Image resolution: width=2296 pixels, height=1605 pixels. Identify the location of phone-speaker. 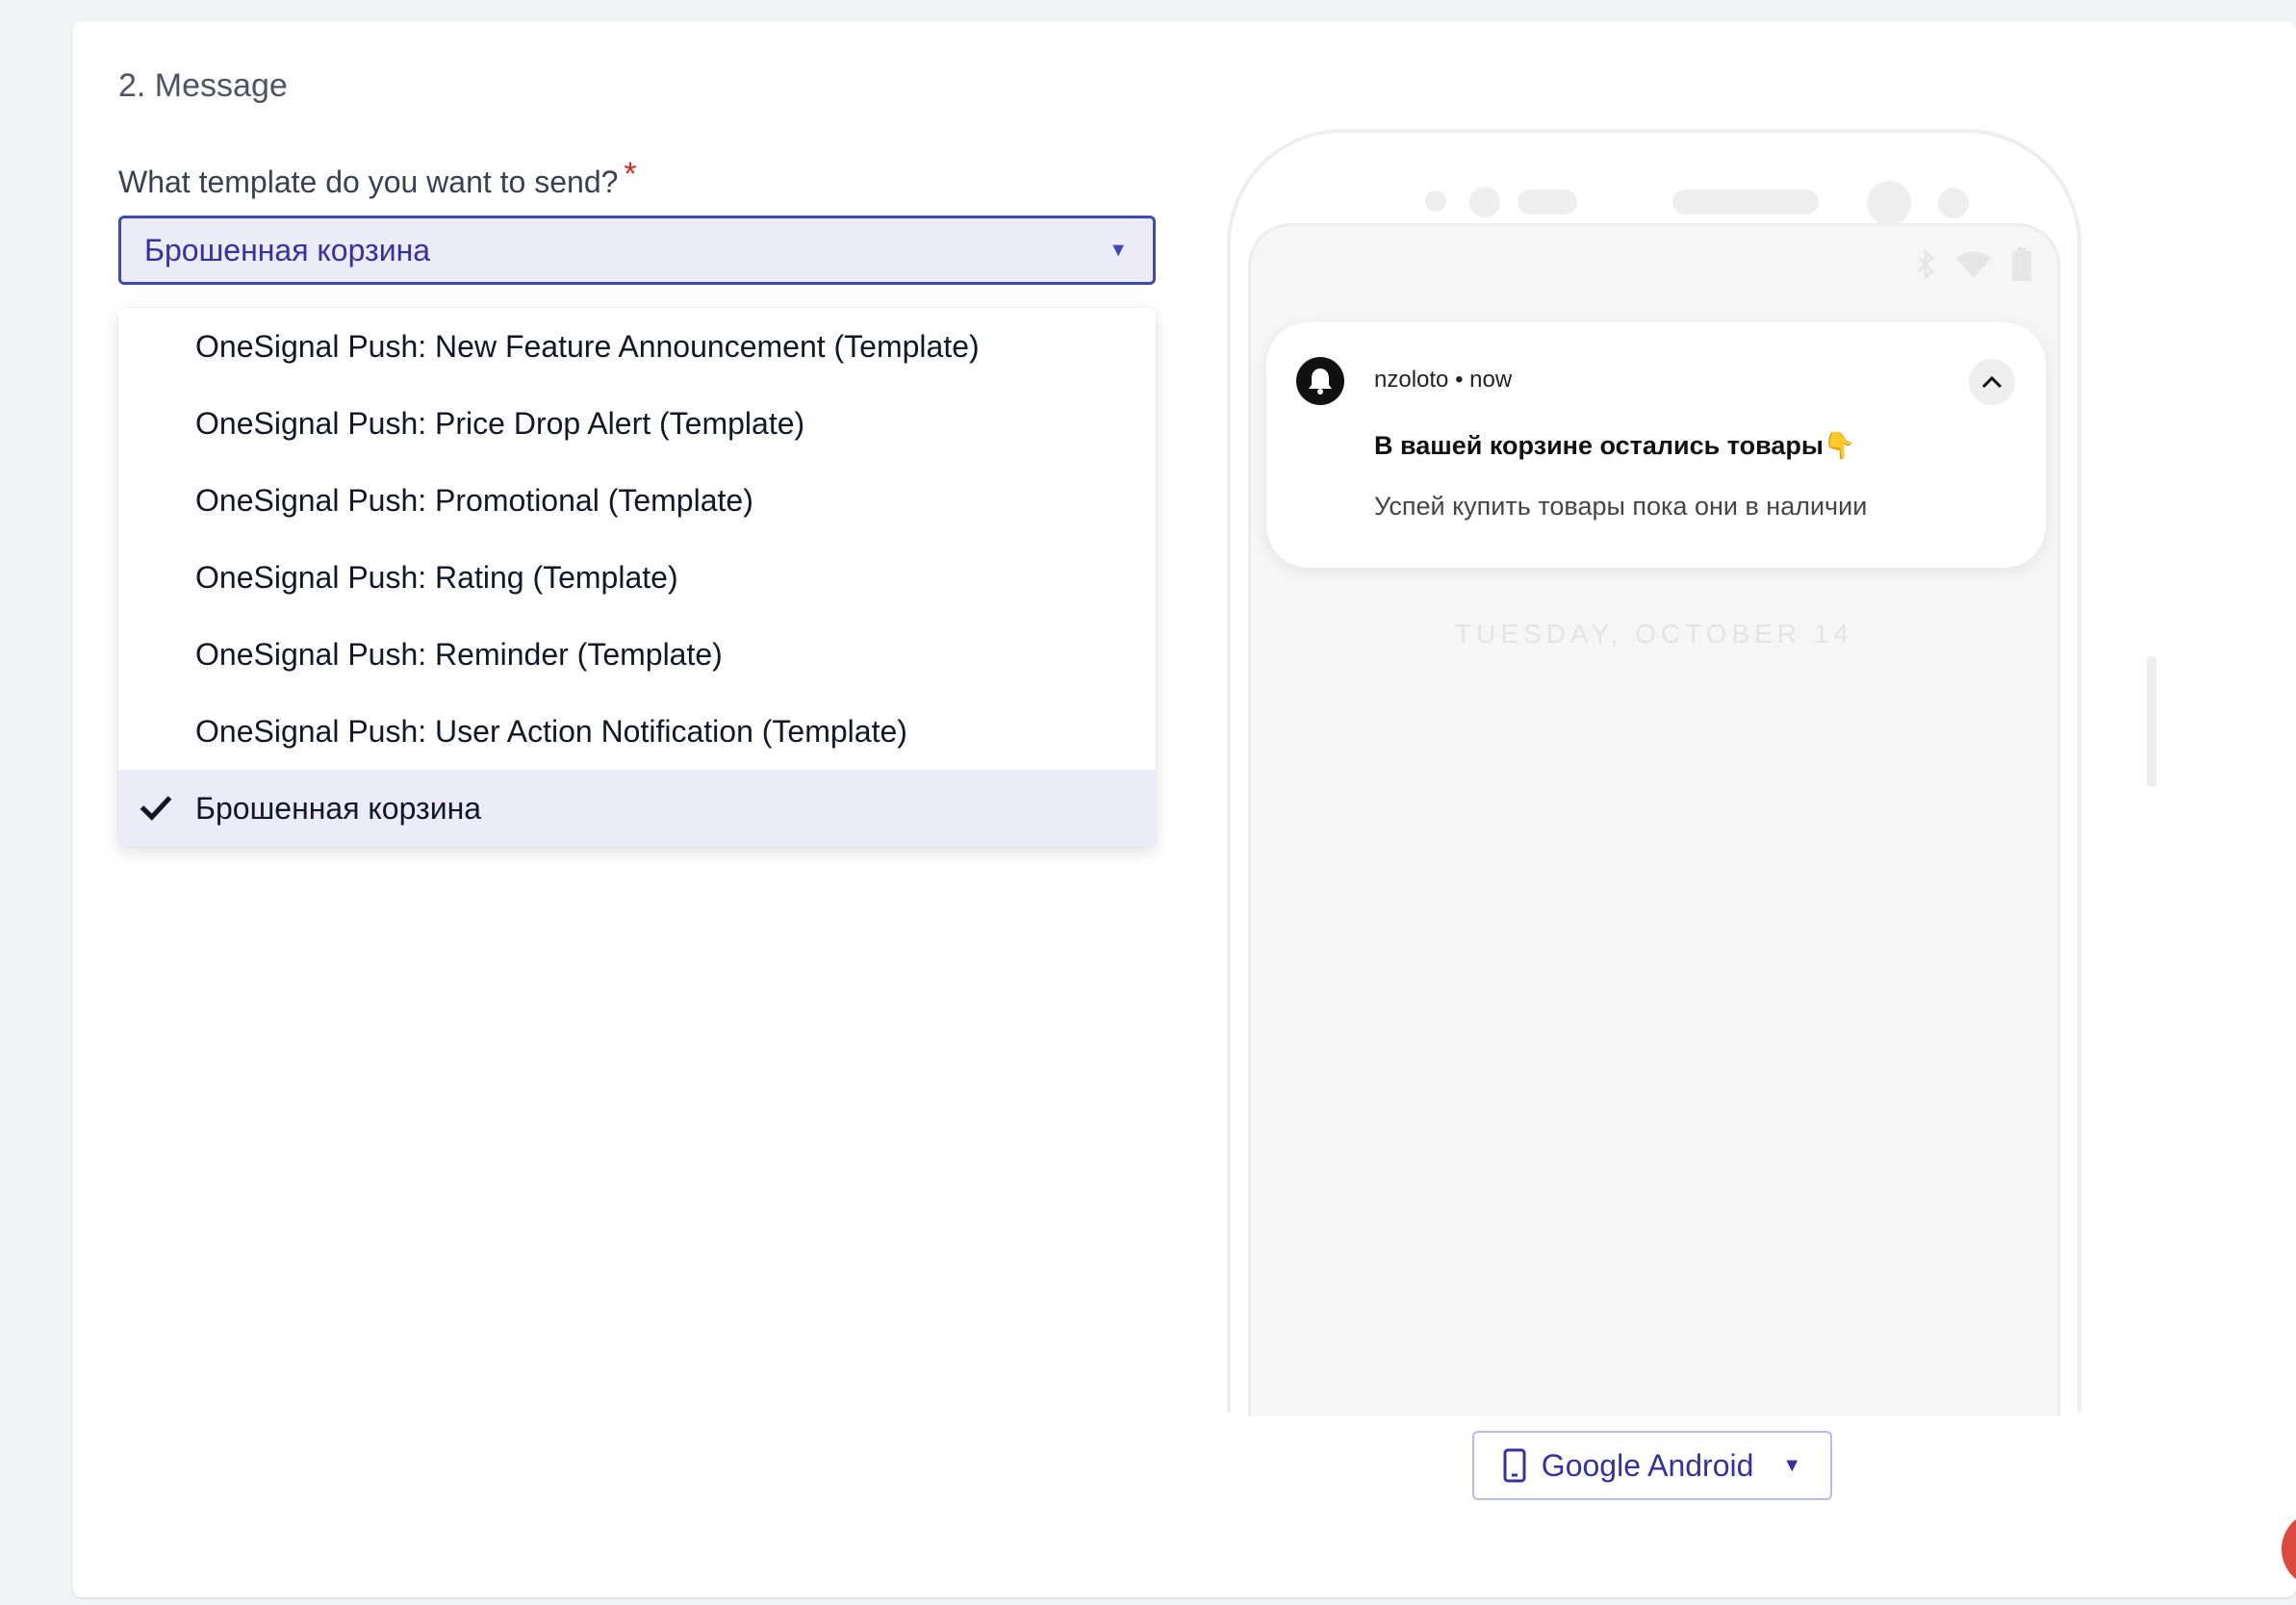
(1745, 203).